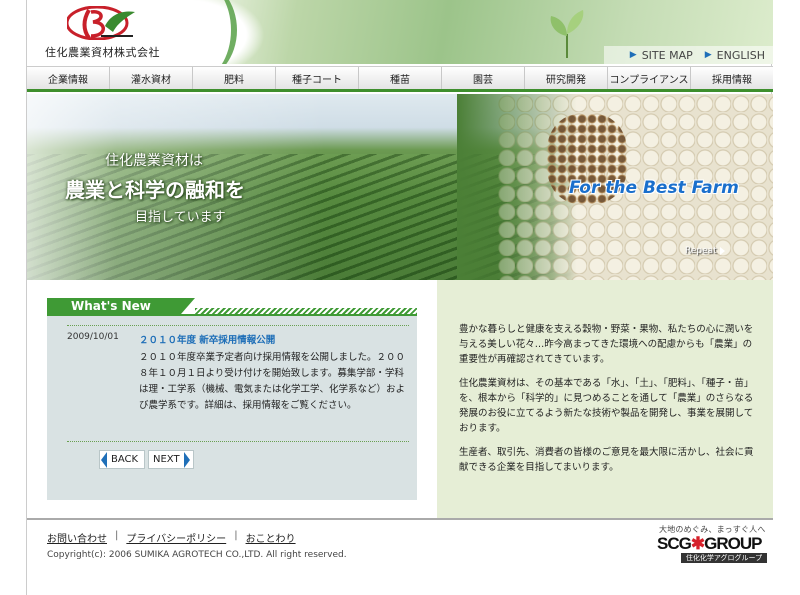 The width and height of the screenshot is (800, 595). I want to click on hero-line1: 住化農業資材は, so click(154, 161).